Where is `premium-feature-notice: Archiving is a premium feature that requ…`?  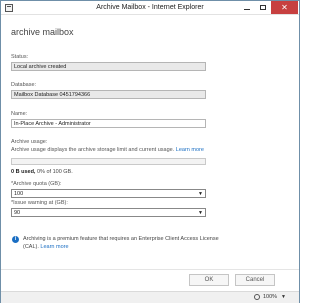
premium-feature-notice: Archiving is a premium feature that requ… is located at coordinates (123, 243).